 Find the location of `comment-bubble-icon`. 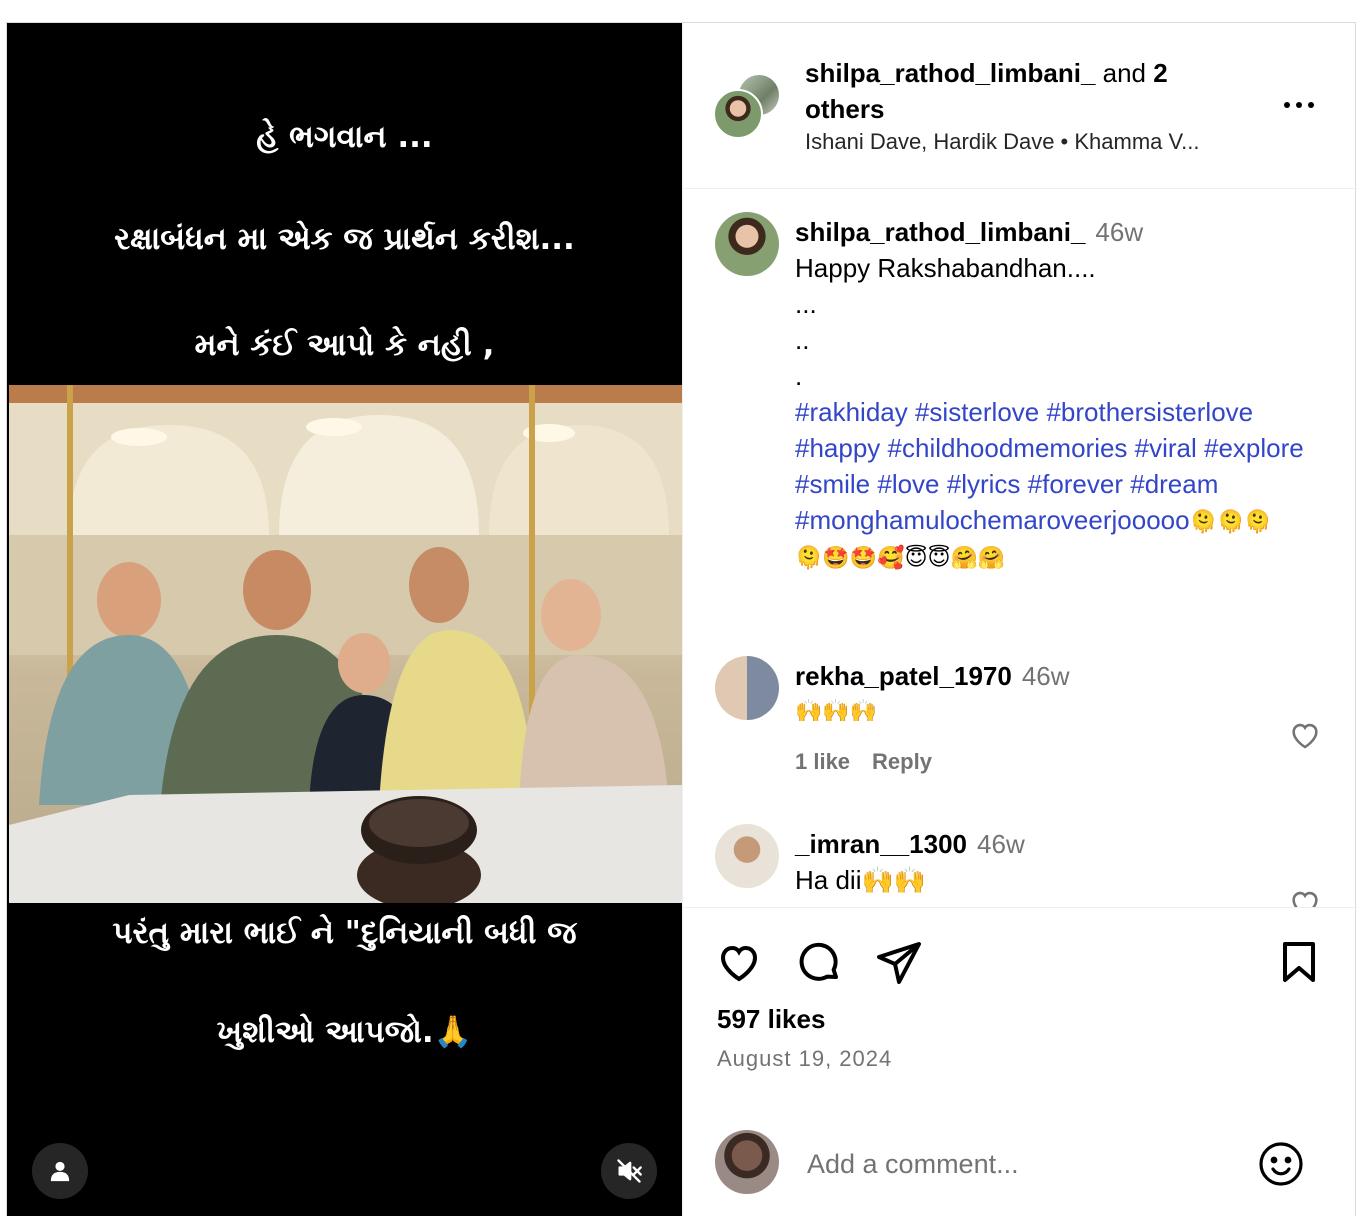

comment-bubble-icon is located at coordinates (819, 962).